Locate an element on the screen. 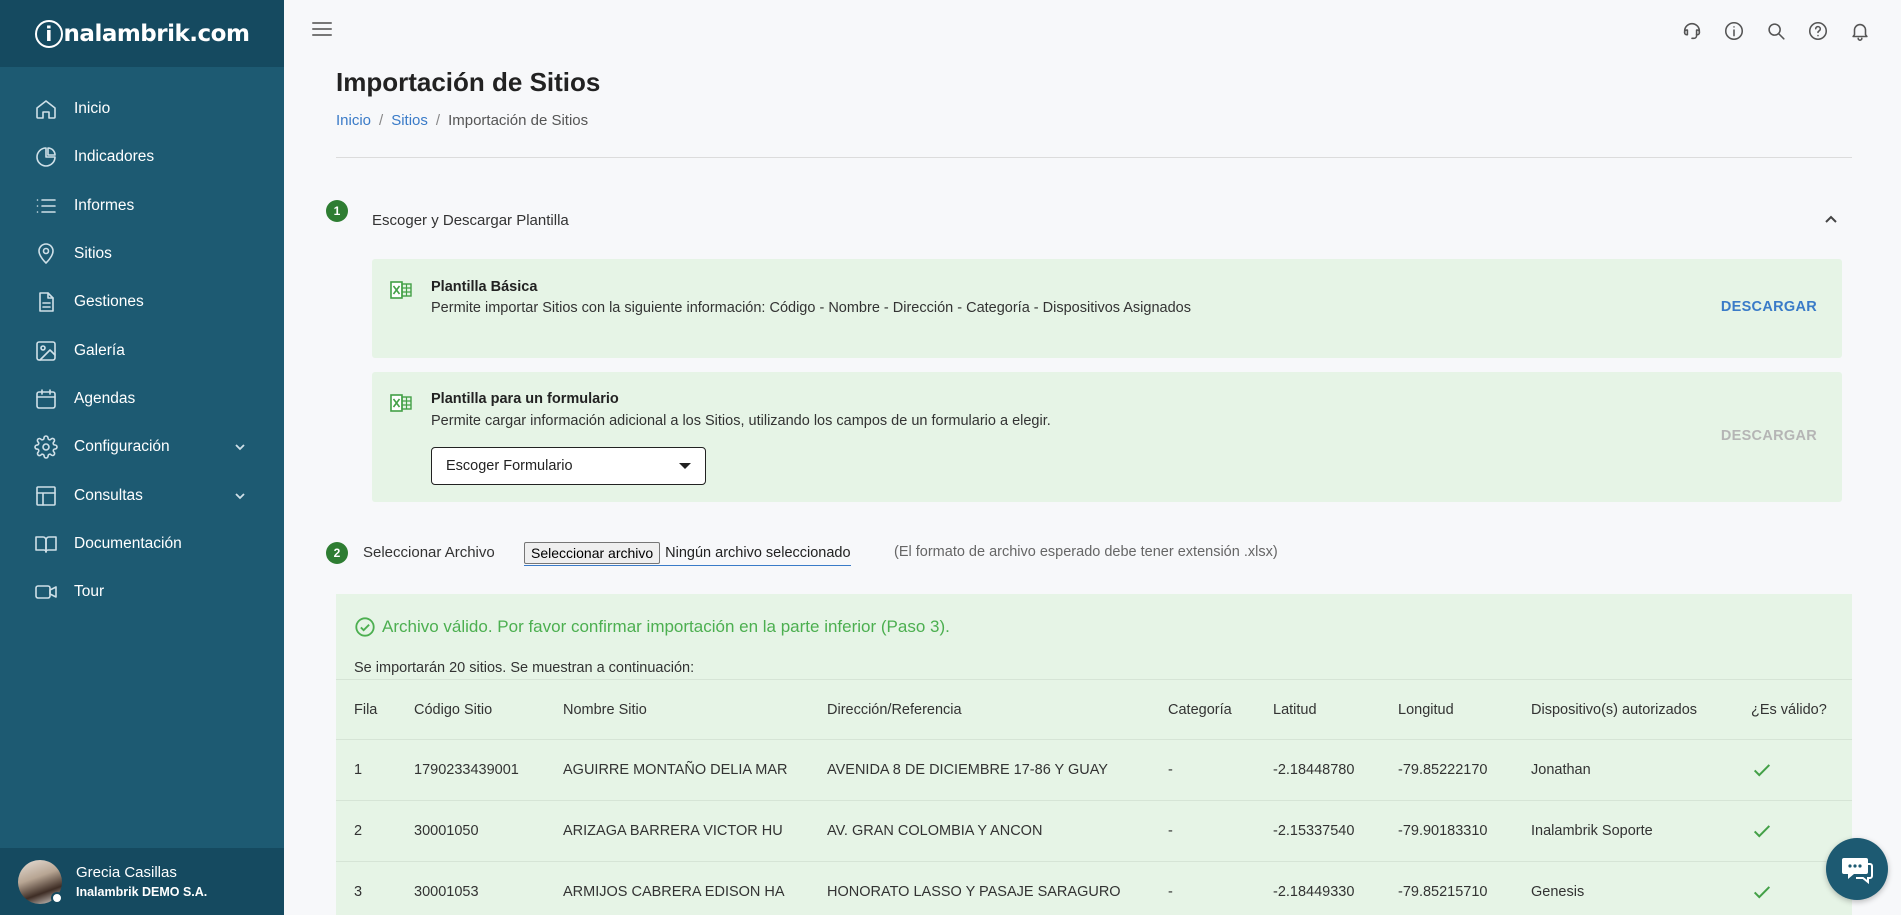 The width and height of the screenshot is (1901, 915). cell-longitud: -79.85222170 is located at coordinates (1464, 770).